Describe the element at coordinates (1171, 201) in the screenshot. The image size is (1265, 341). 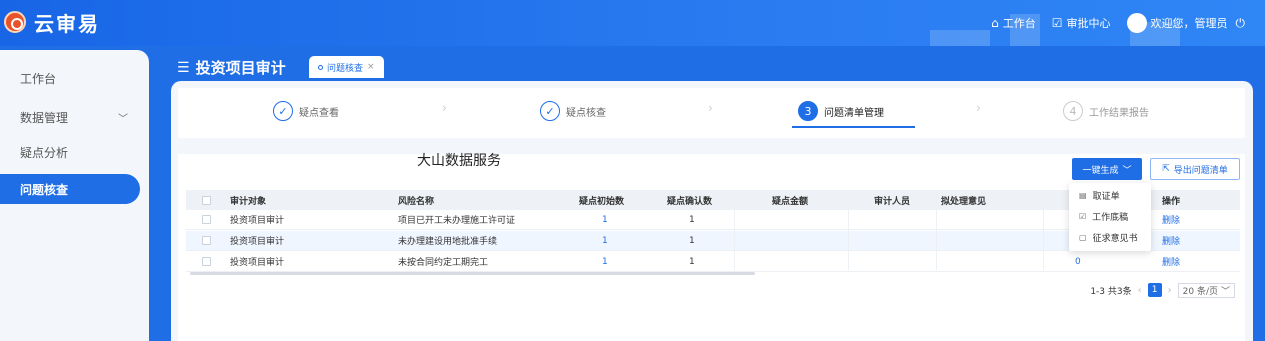
I see `col-header: 操作` at that location.